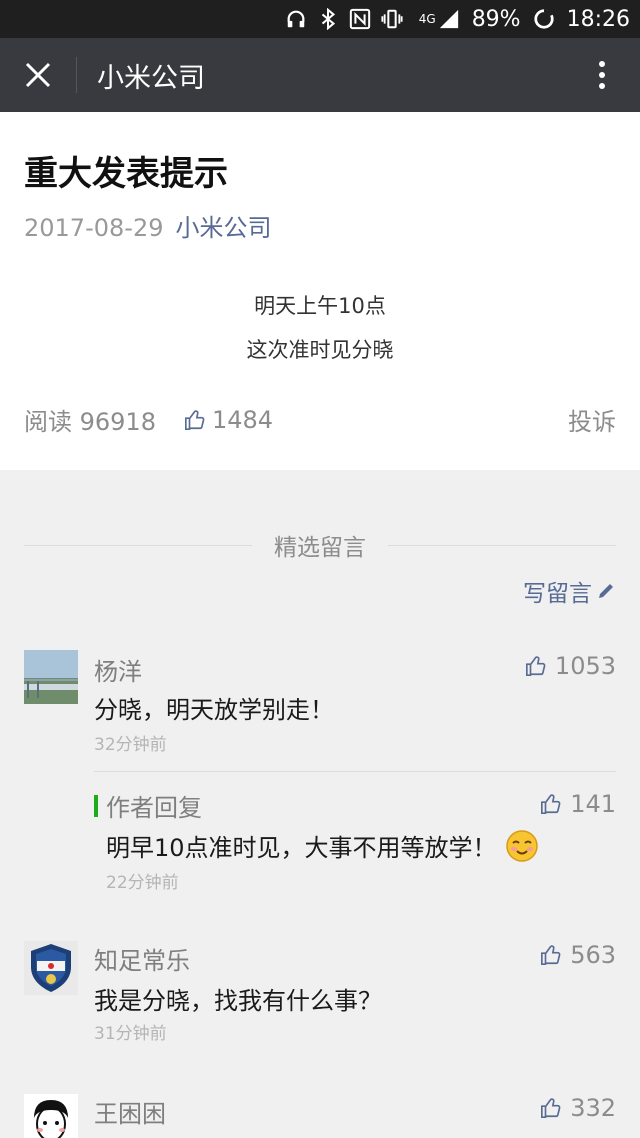  Describe the element at coordinates (592, 419) in the screenshot. I see `report-link: 投诉` at that location.